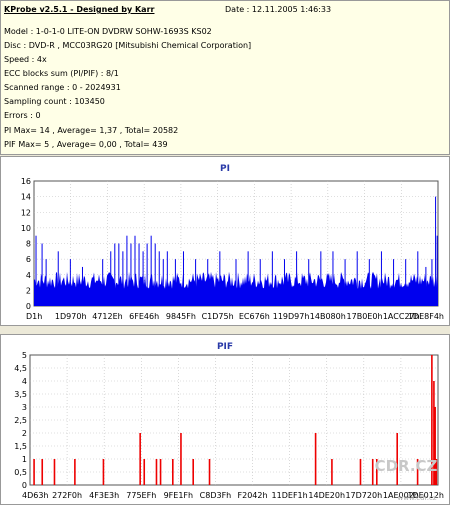 This screenshot has width=450, height=505. What do you see at coordinates (61, 73) in the screenshot?
I see `info-line-ecc: ECC blocks sum (PI/PIF) : 8/1` at bounding box center [61, 73].